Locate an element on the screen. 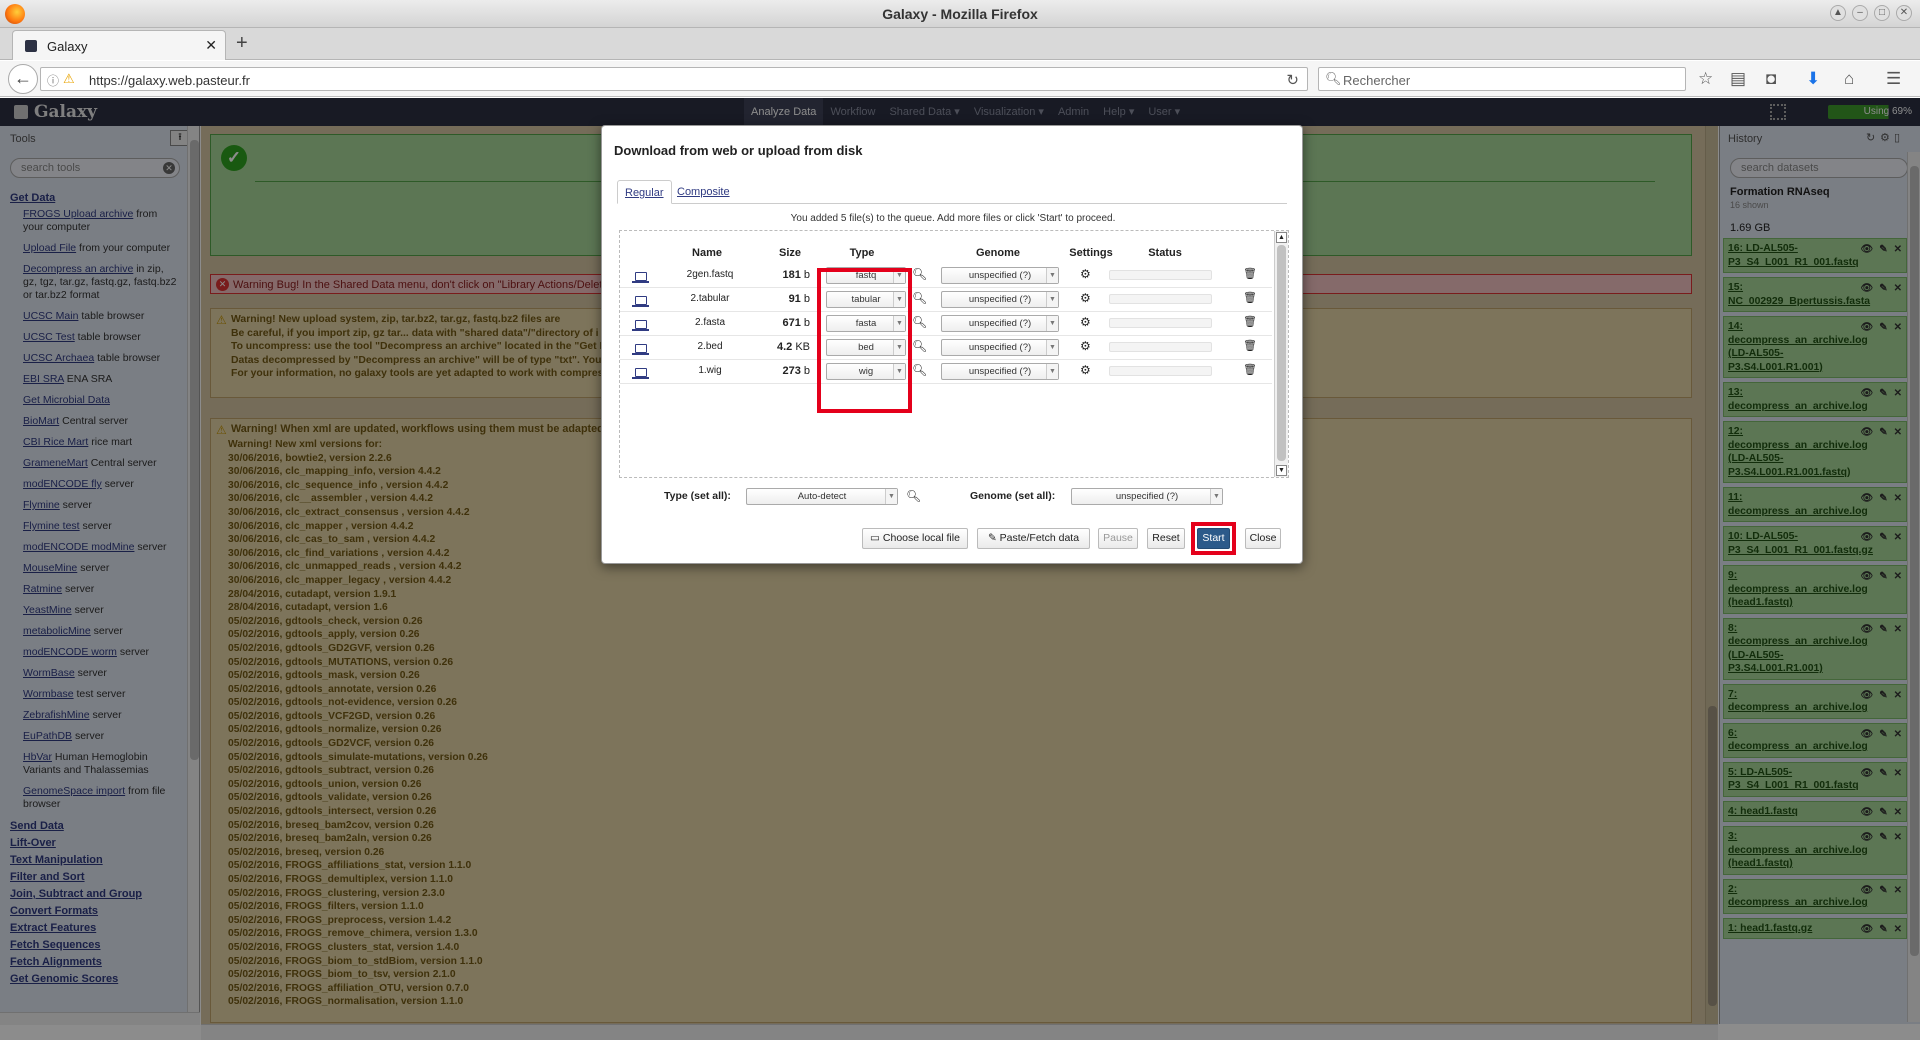 The image size is (1920, 1040). info-icon: ⓘ is located at coordinates (53, 80).